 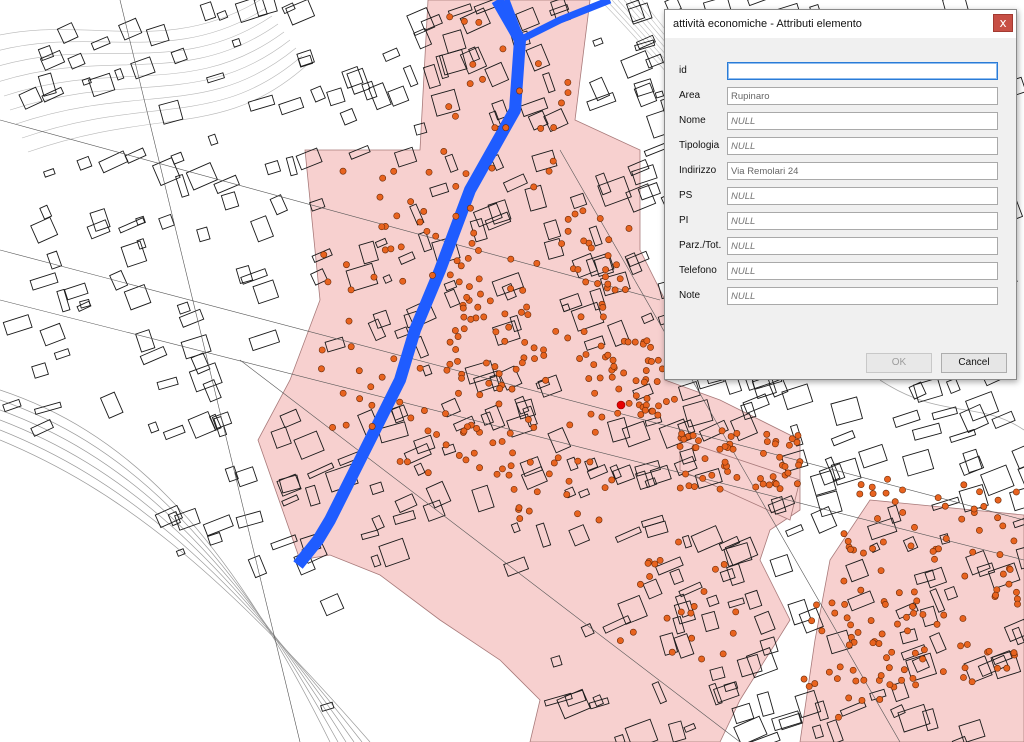 I want to click on field-input-indirizzo, so click(x=862, y=171).